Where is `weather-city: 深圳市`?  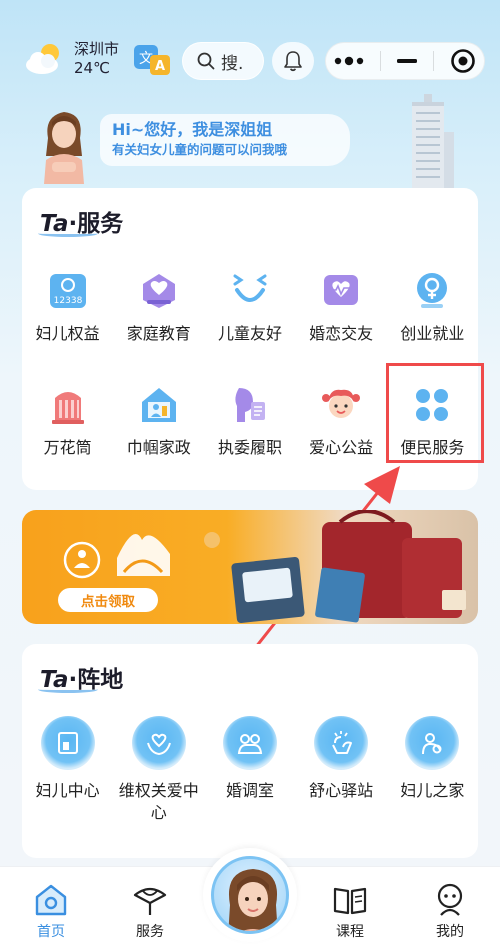 weather-city: 深圳市 is located at coordinates (97, 49).